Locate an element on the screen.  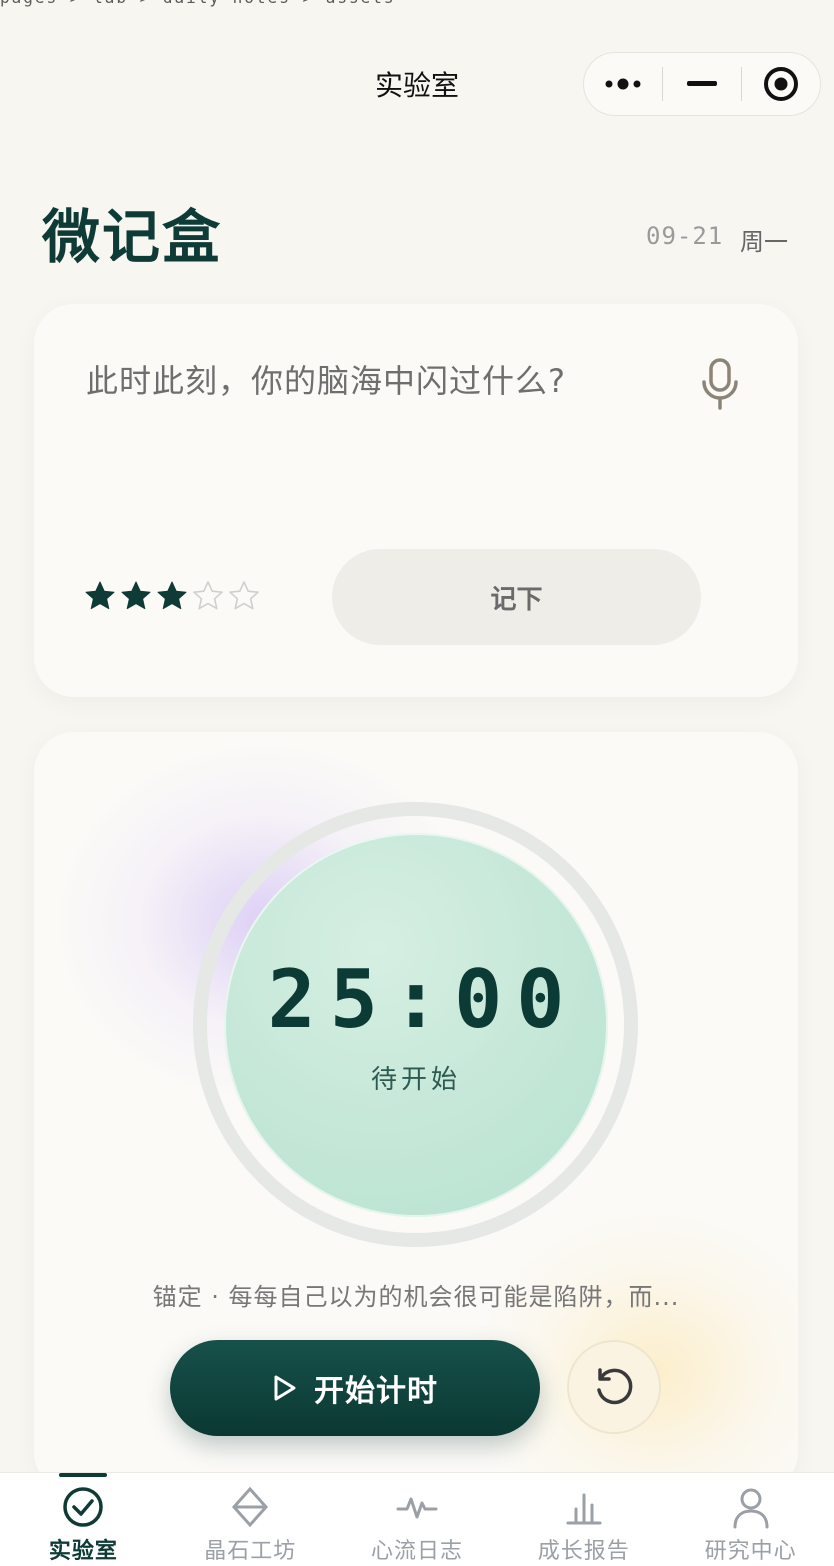
tab-research-center: 研究中心 is located at coordinates (750, 1519).